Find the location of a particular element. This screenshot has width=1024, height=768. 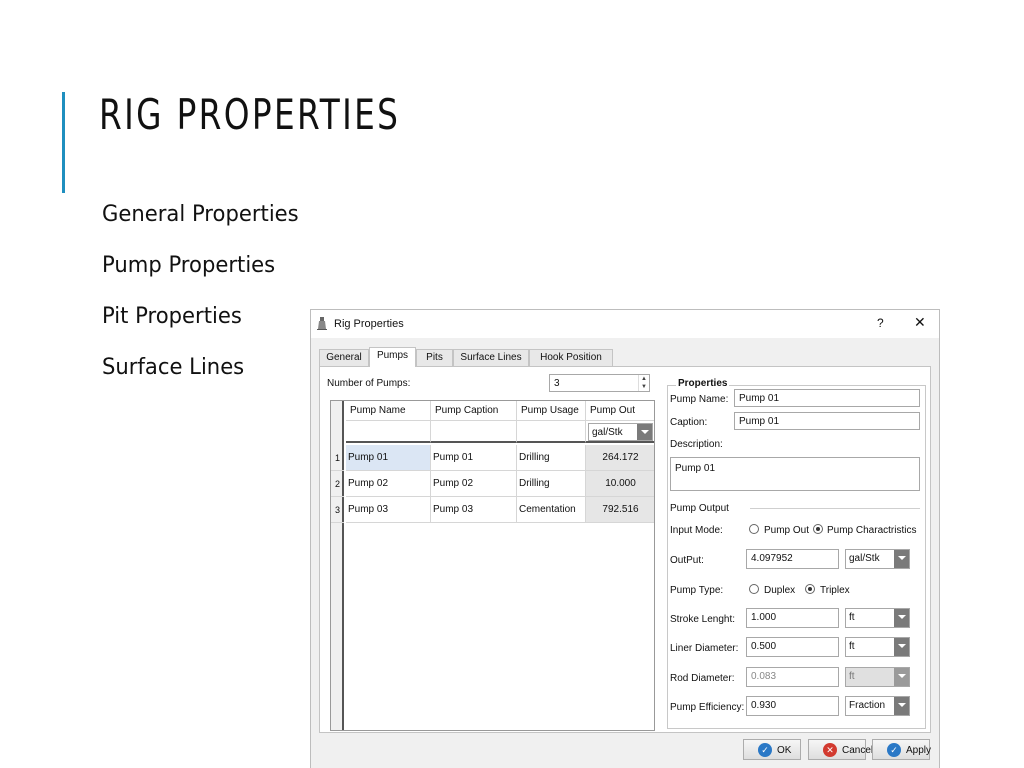

column-header-pump-out: Pump Out is located at coordinates (620, 411).